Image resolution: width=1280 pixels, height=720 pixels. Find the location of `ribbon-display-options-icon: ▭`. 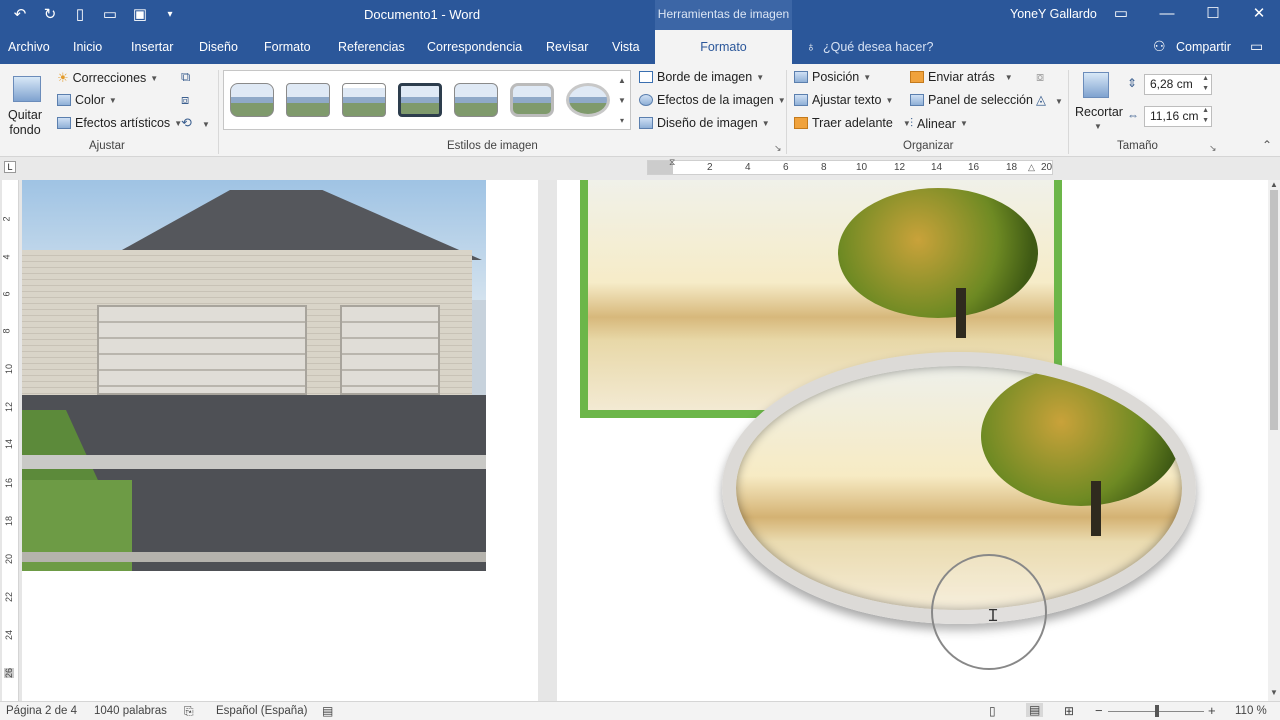

ribbon-display-options-icon: ▭ is located at coordinates (1121, 15).